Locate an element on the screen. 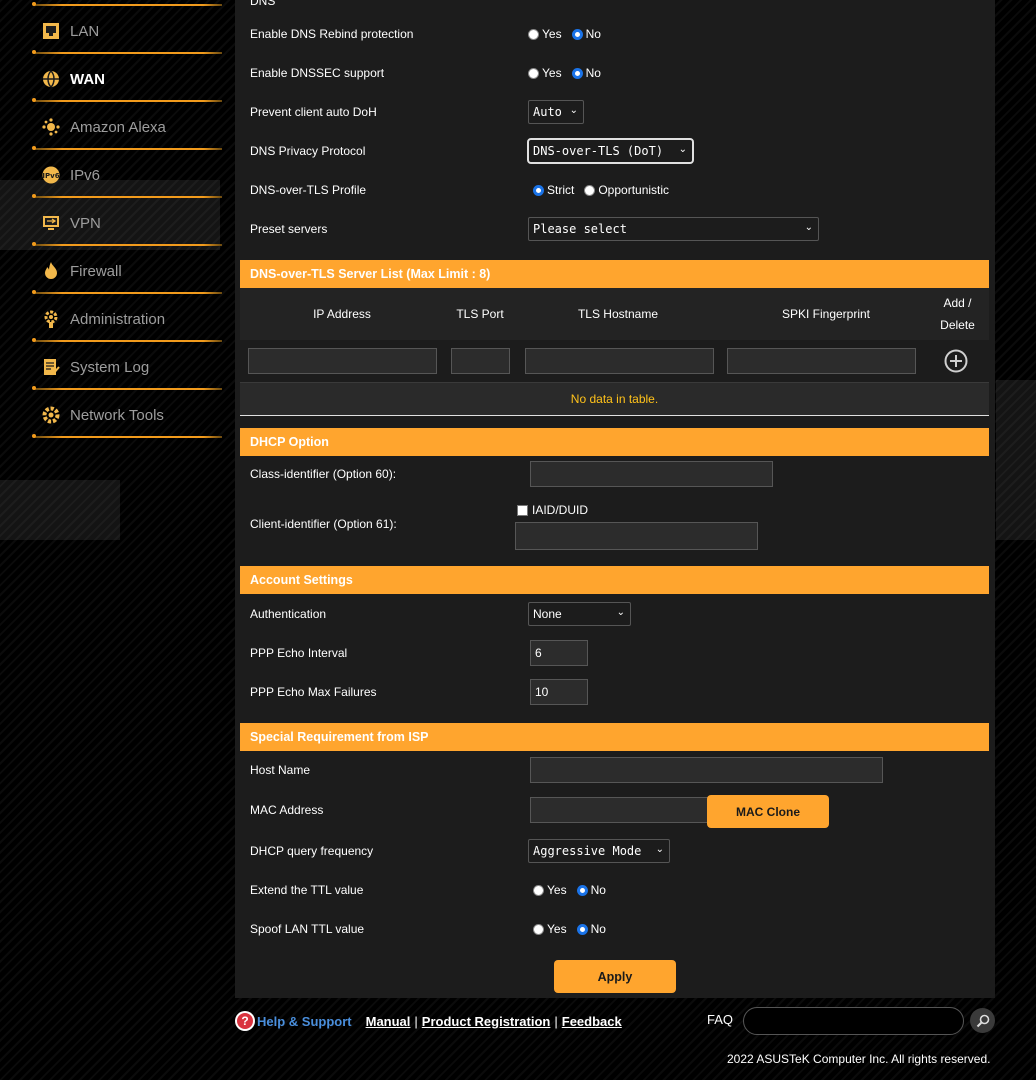  help-support-link: Help & Support is located at coordinates (304, 1021).